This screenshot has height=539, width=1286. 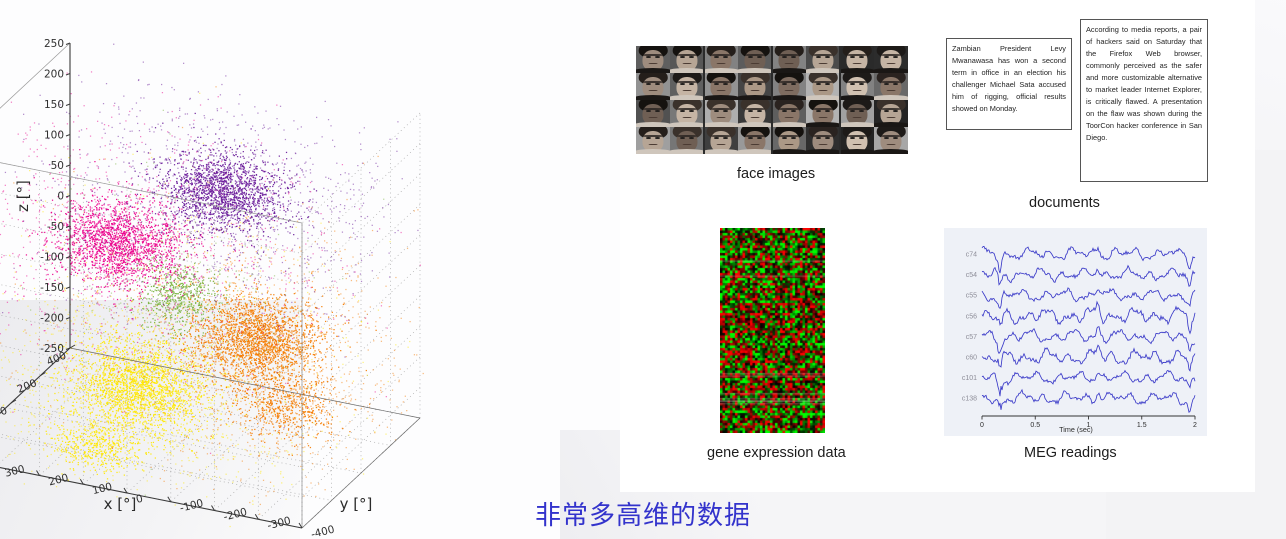 I want to click on meg-x-tick: 1.5, so click(x=1142, y=425).